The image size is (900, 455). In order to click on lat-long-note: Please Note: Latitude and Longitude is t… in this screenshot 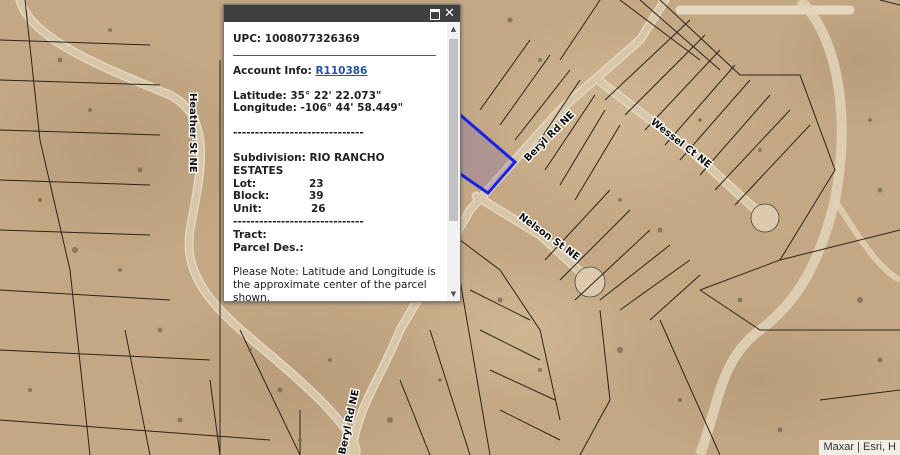, I will do `click(334, 283)`.